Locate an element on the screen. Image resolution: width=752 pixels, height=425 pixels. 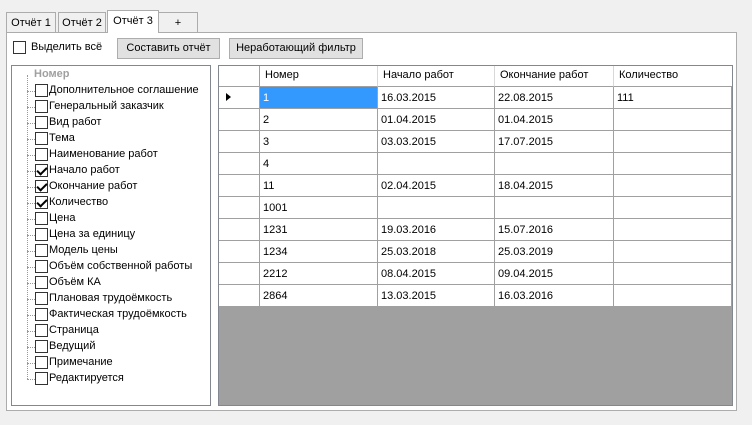
grid-cell: 09.04.2015 is located at coordinates (554, 274).